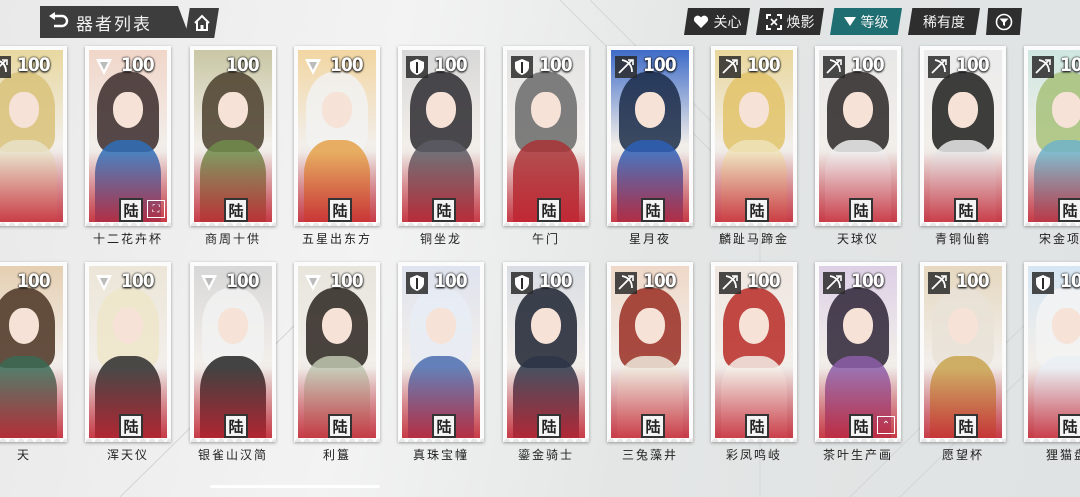 The width and height of the screenshot is (1080, 497). I want to click on sort-level-button: 等级, so click(866, 21).